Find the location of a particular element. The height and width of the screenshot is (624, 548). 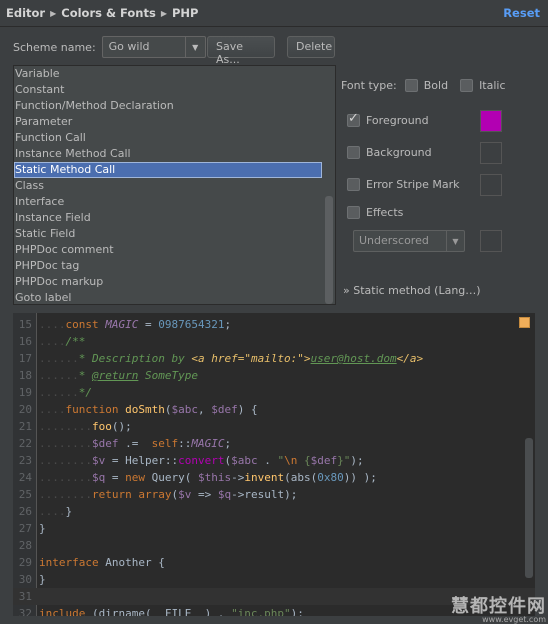

code-token: :: is located at coordinates (185, 443).